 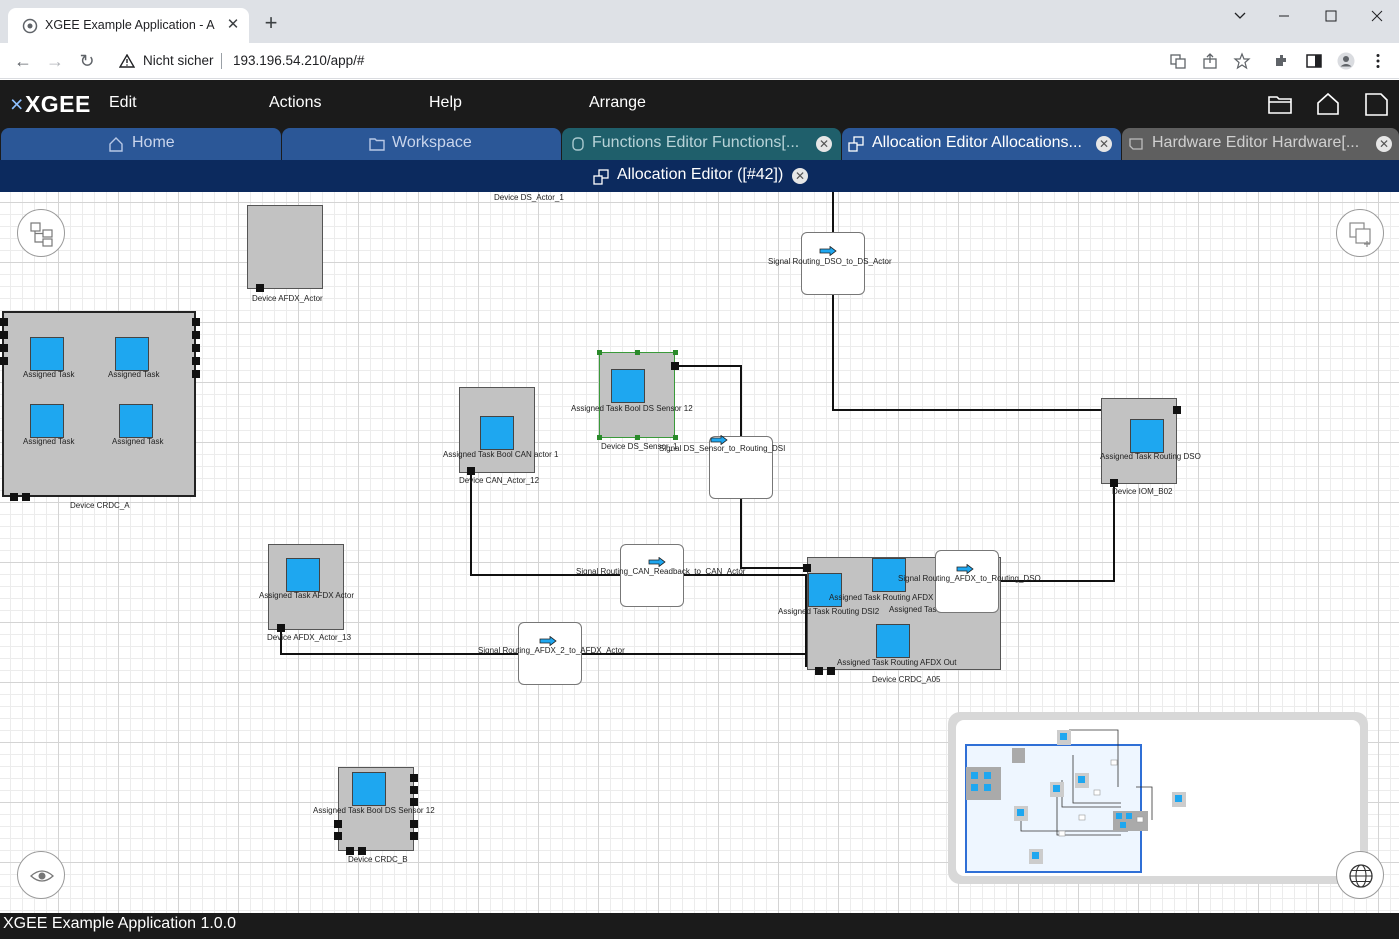 I want to click on task-label: Assigned Task Routing DSI2, so click(x=829, y=611).